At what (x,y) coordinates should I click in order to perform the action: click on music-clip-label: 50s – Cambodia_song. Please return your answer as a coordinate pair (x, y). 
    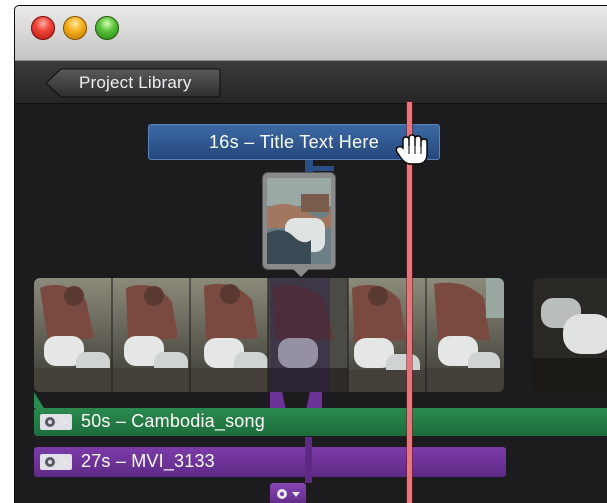
    Looking at the image, I should click on (173, 421).